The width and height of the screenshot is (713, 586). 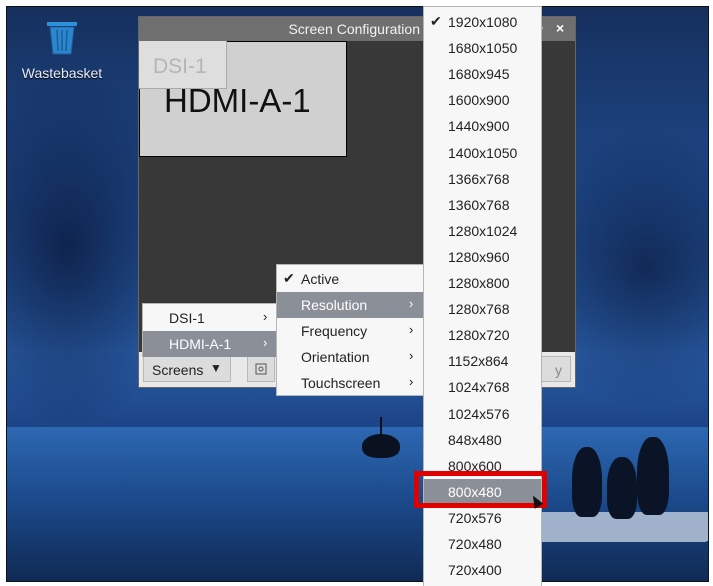 I want to click on resolution-item: 1280x768, so click(x=482, y=309).